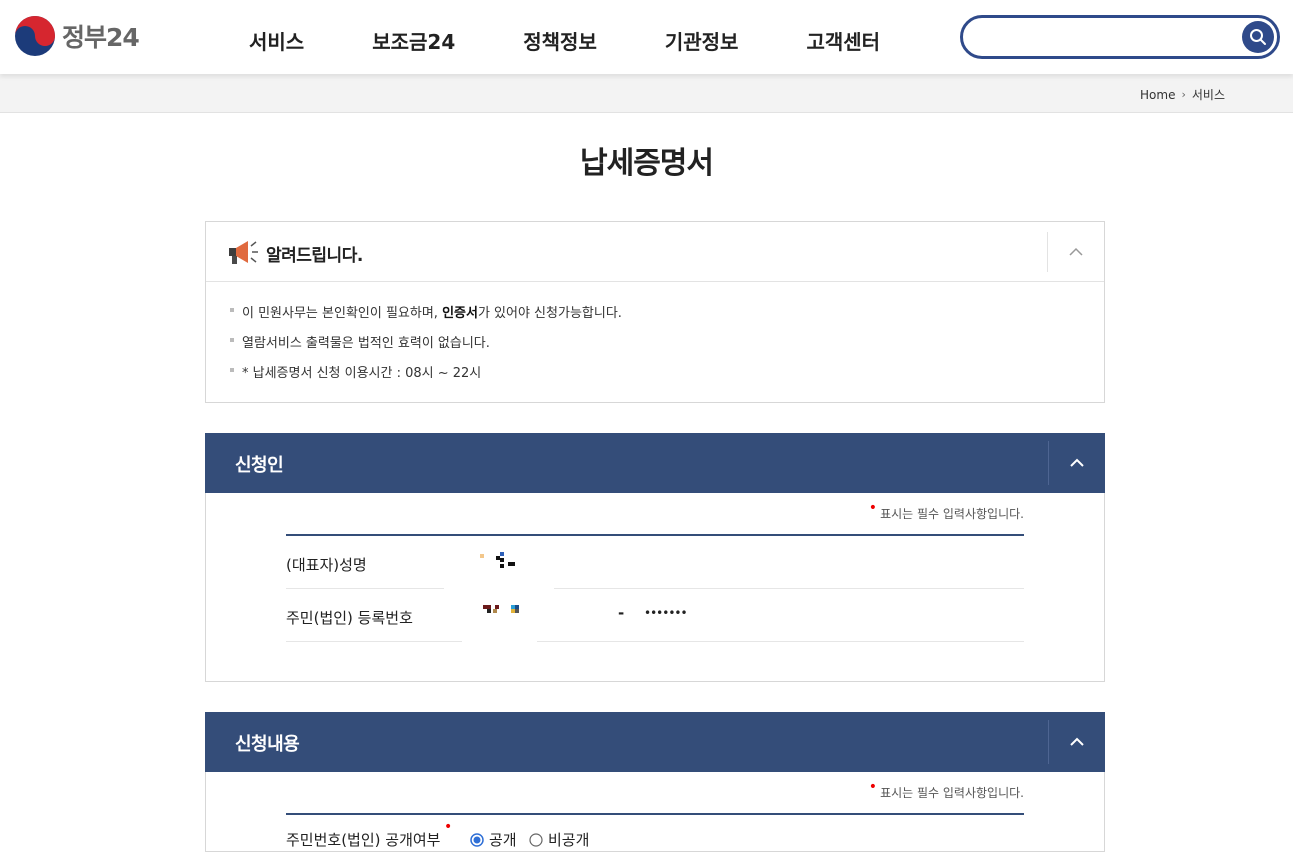  What do you see at coordinates (559, 839) in the screenshot?
I see `radio-private: 비공개` at bounding box center [559, 839].